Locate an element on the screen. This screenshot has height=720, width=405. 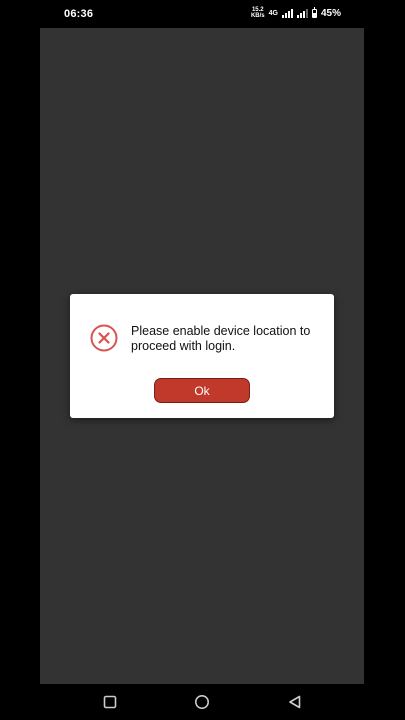
battery-percent: 45% is located at coordinates (330, 13).